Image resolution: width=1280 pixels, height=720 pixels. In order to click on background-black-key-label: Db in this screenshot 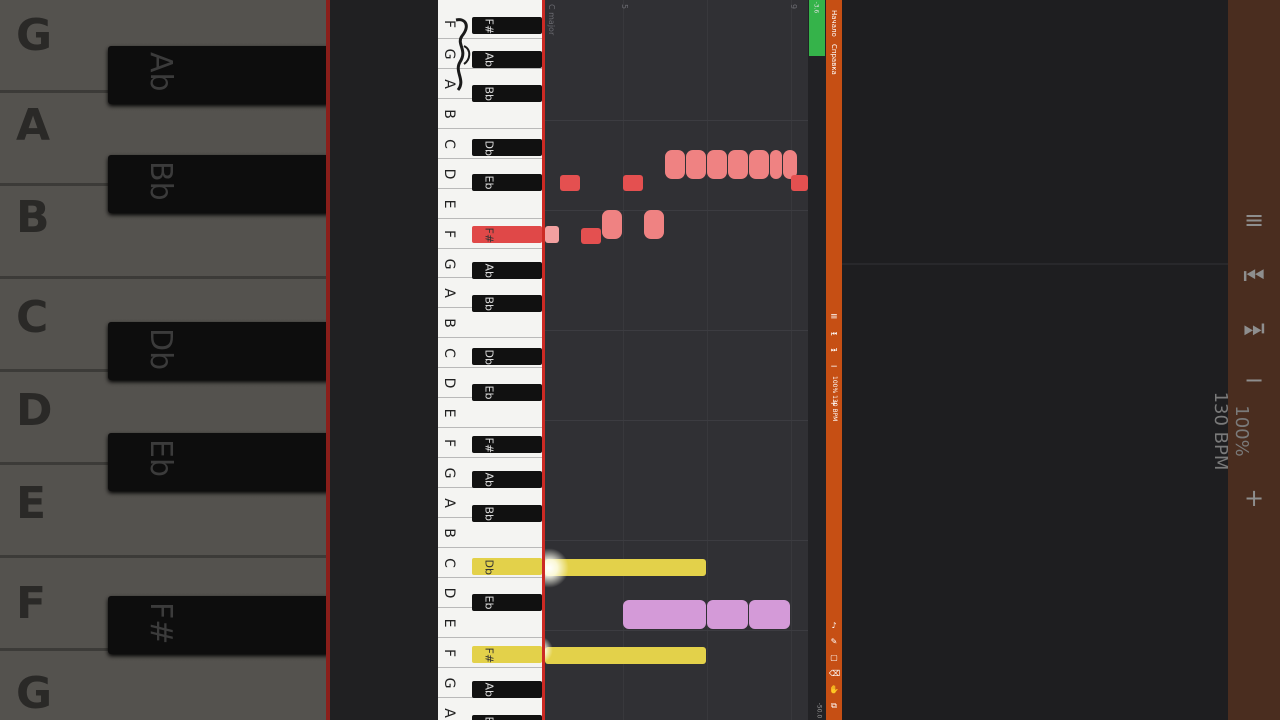, I will do `click(160, 349)`.